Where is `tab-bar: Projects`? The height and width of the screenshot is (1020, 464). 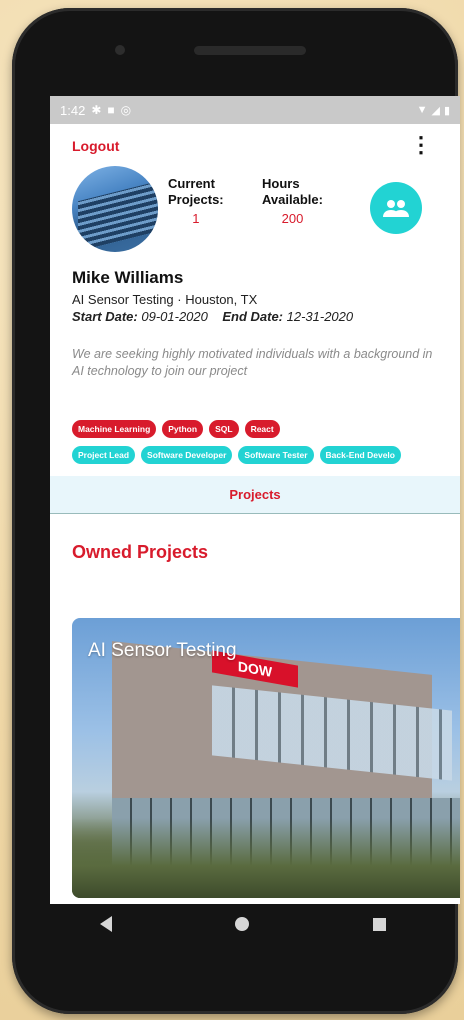
tab-bar: Projects is located at coordinates (255, 495).